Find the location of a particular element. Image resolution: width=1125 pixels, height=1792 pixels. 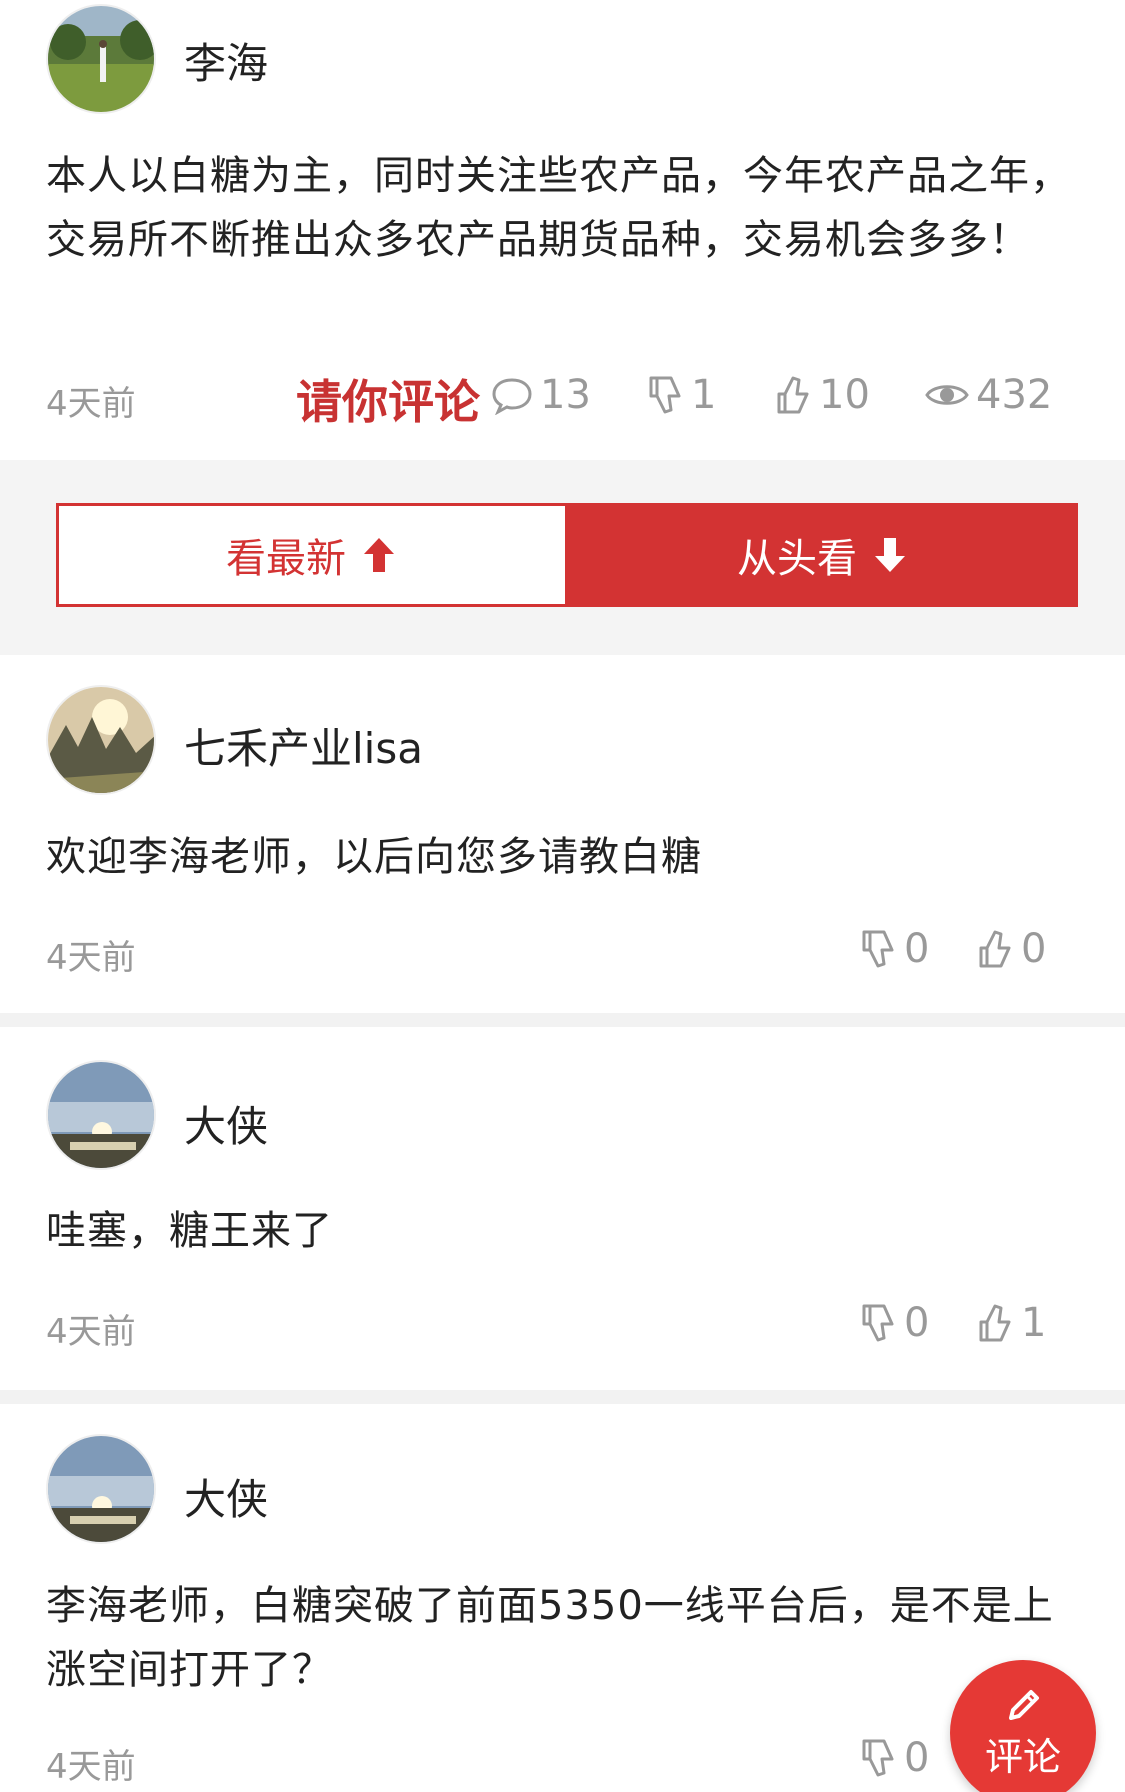

comment-text: 哇塞，糖王来了 is located at coordinates (189, 1231).